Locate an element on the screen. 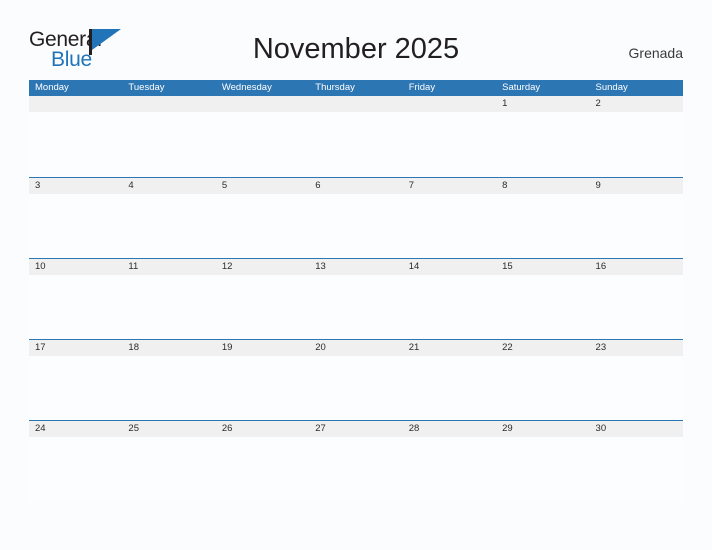  day-cell: 14 is located at coordinates (449, 267).